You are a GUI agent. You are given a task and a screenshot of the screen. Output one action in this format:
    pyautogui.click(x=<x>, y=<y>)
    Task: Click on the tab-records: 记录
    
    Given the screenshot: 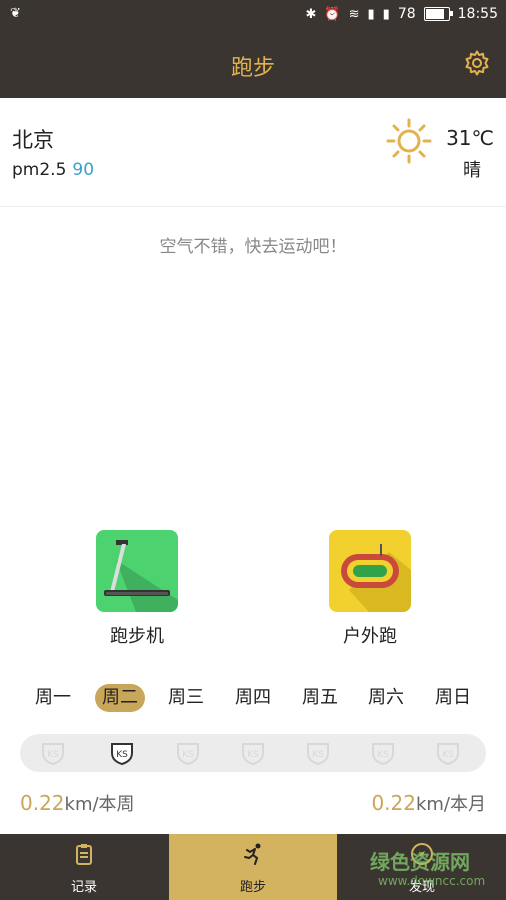 What is the action you would take?
    pyautogui.click(x=84, y=867)
    